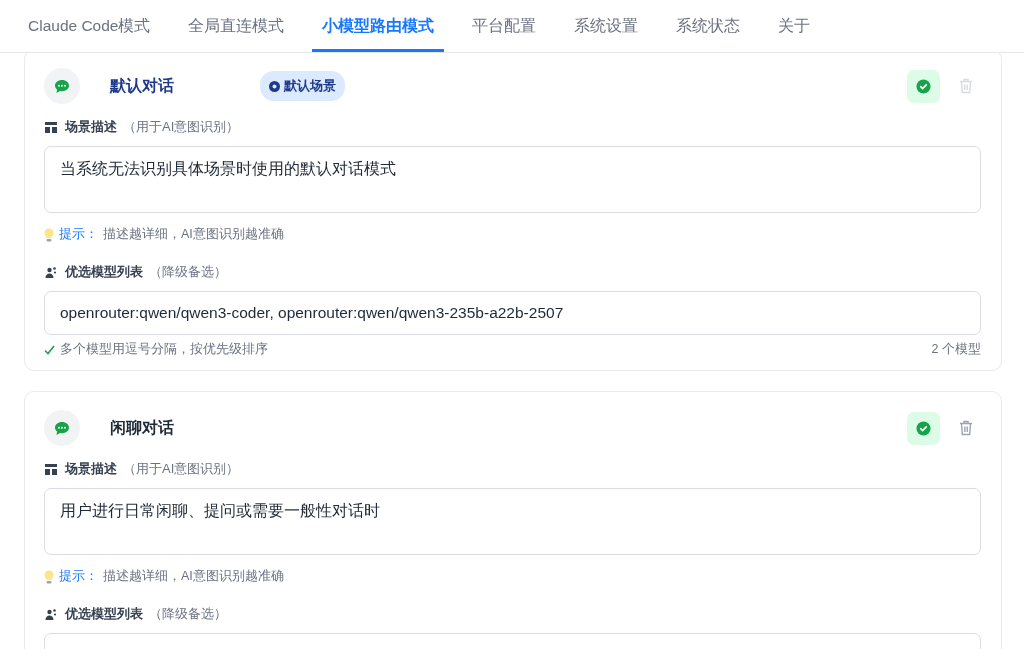 This screenshot has width=1024, height=649. What do you see at coordinates (142, 427) in the screenshot?
I see `scene-title: 闲聊对话` at bounding box center [142, 427].